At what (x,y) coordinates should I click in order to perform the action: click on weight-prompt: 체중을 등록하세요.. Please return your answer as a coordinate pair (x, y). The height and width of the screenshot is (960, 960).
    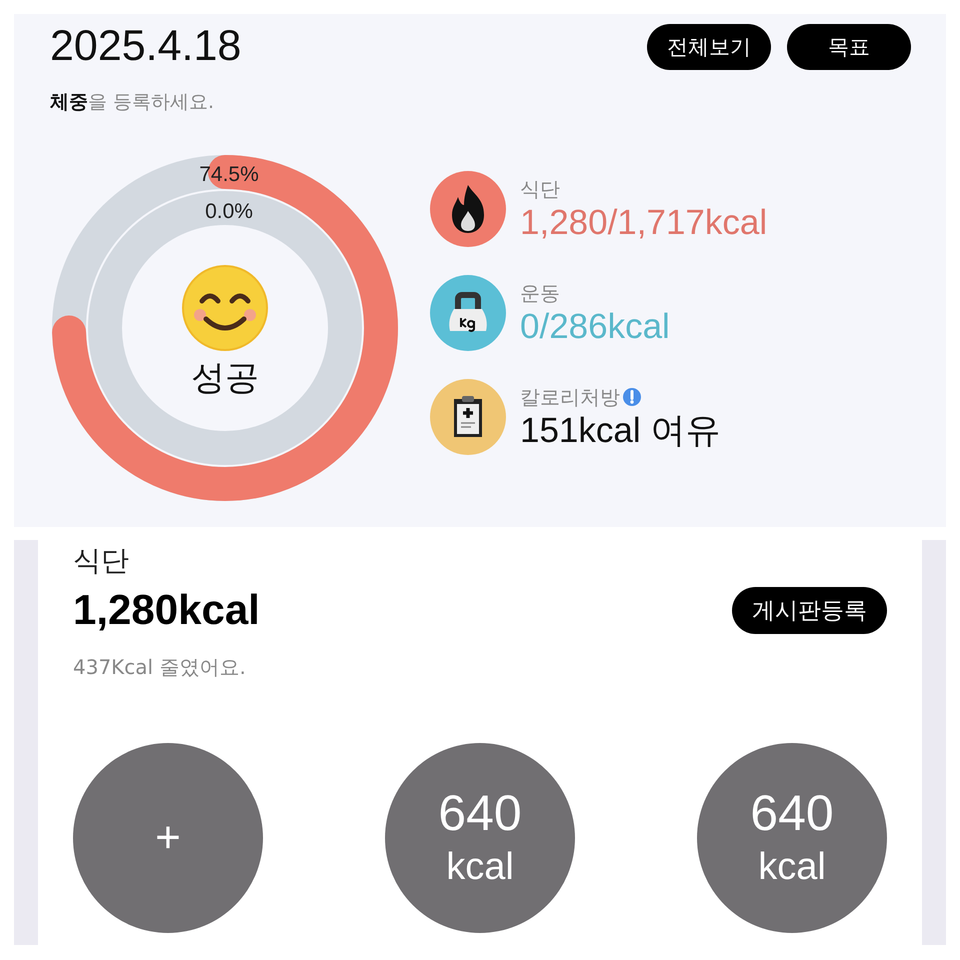
    Looking at the image, I should click on (133, 102).